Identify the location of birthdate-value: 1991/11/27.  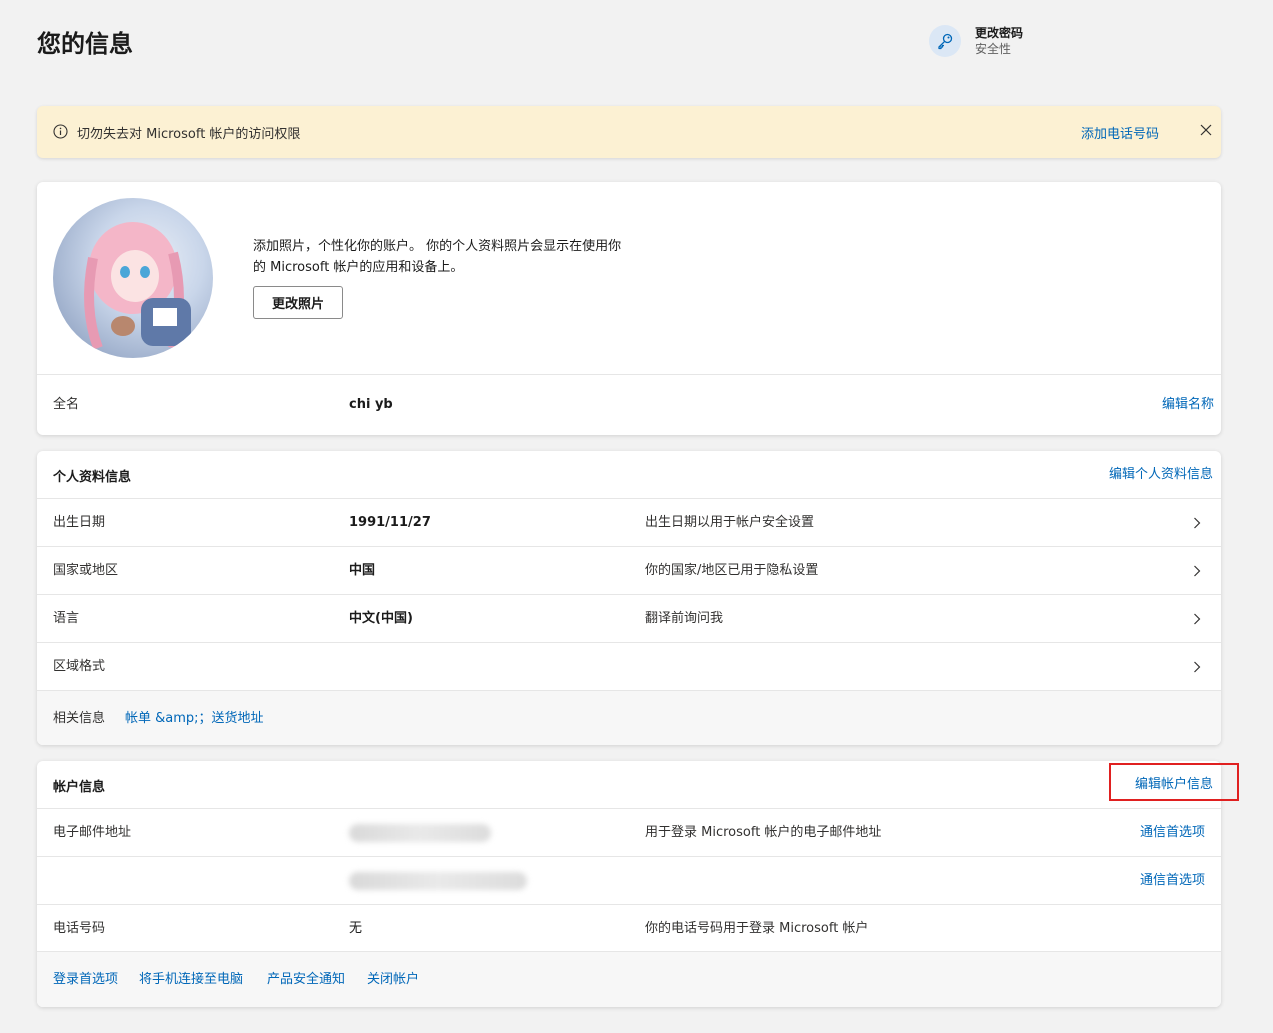
(390, 522).